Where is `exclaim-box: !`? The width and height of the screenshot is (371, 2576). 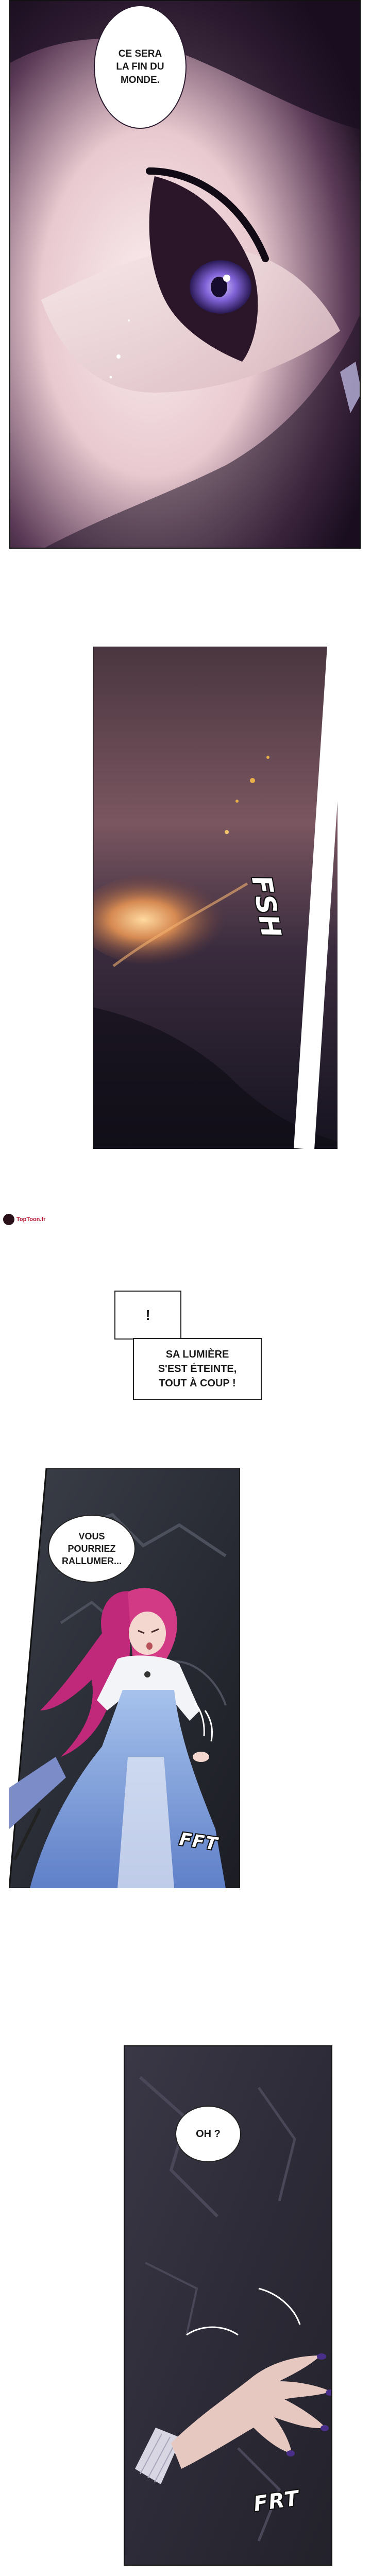
exclaim-box: ! is located at coordinates (147, 1315).